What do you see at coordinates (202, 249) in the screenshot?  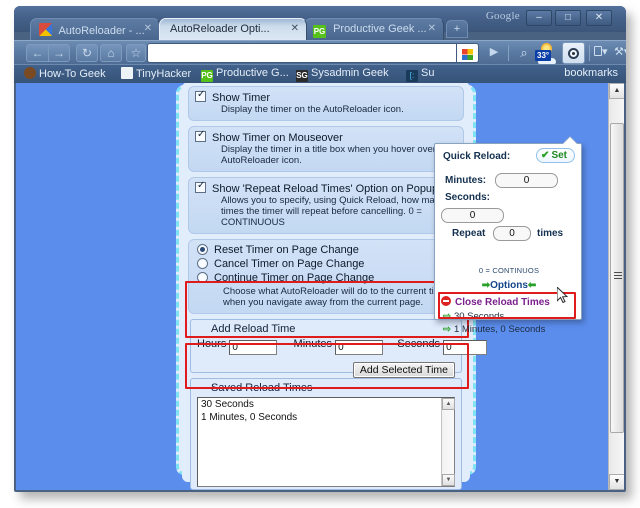 I see `reset-timer-radio` at bounding box center [202, 249].